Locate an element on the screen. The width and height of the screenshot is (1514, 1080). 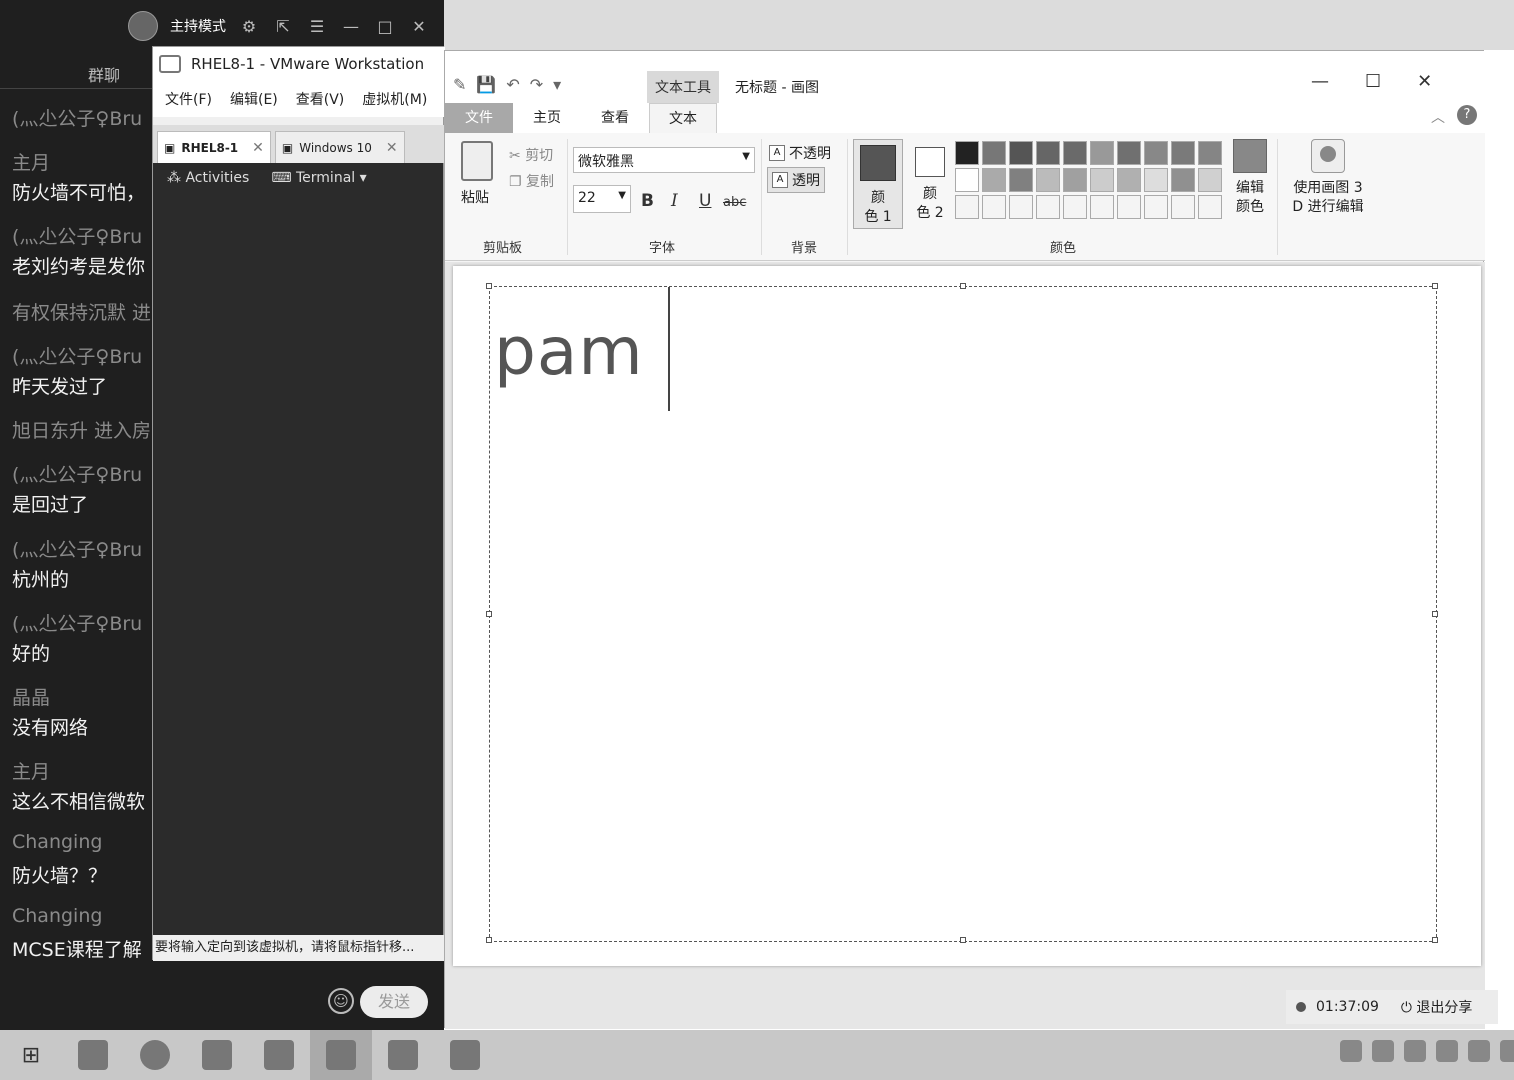
tray-icon is located at coordinates (1415, 1051).